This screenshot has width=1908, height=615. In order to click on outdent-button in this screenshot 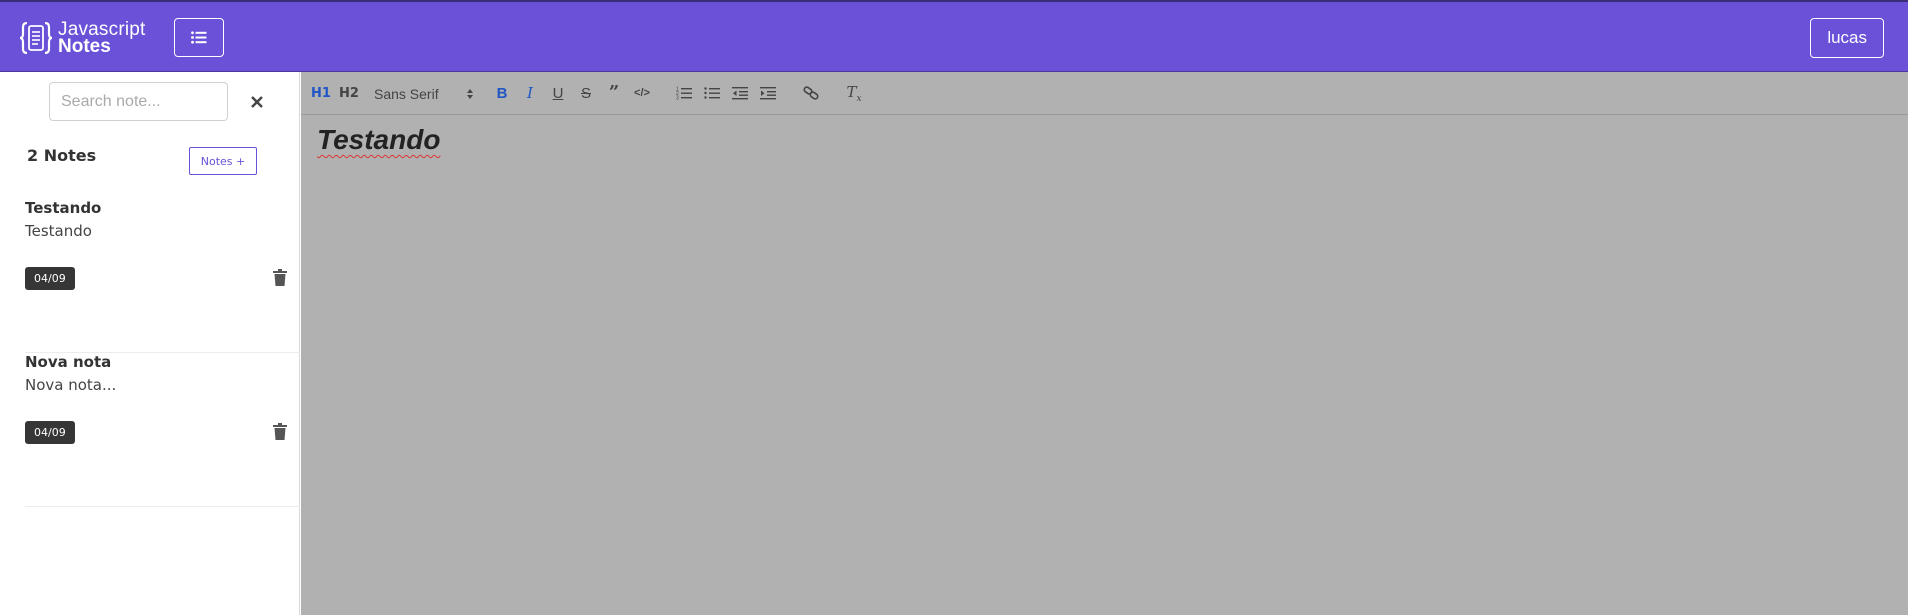, I will do `click(740, 93)`.